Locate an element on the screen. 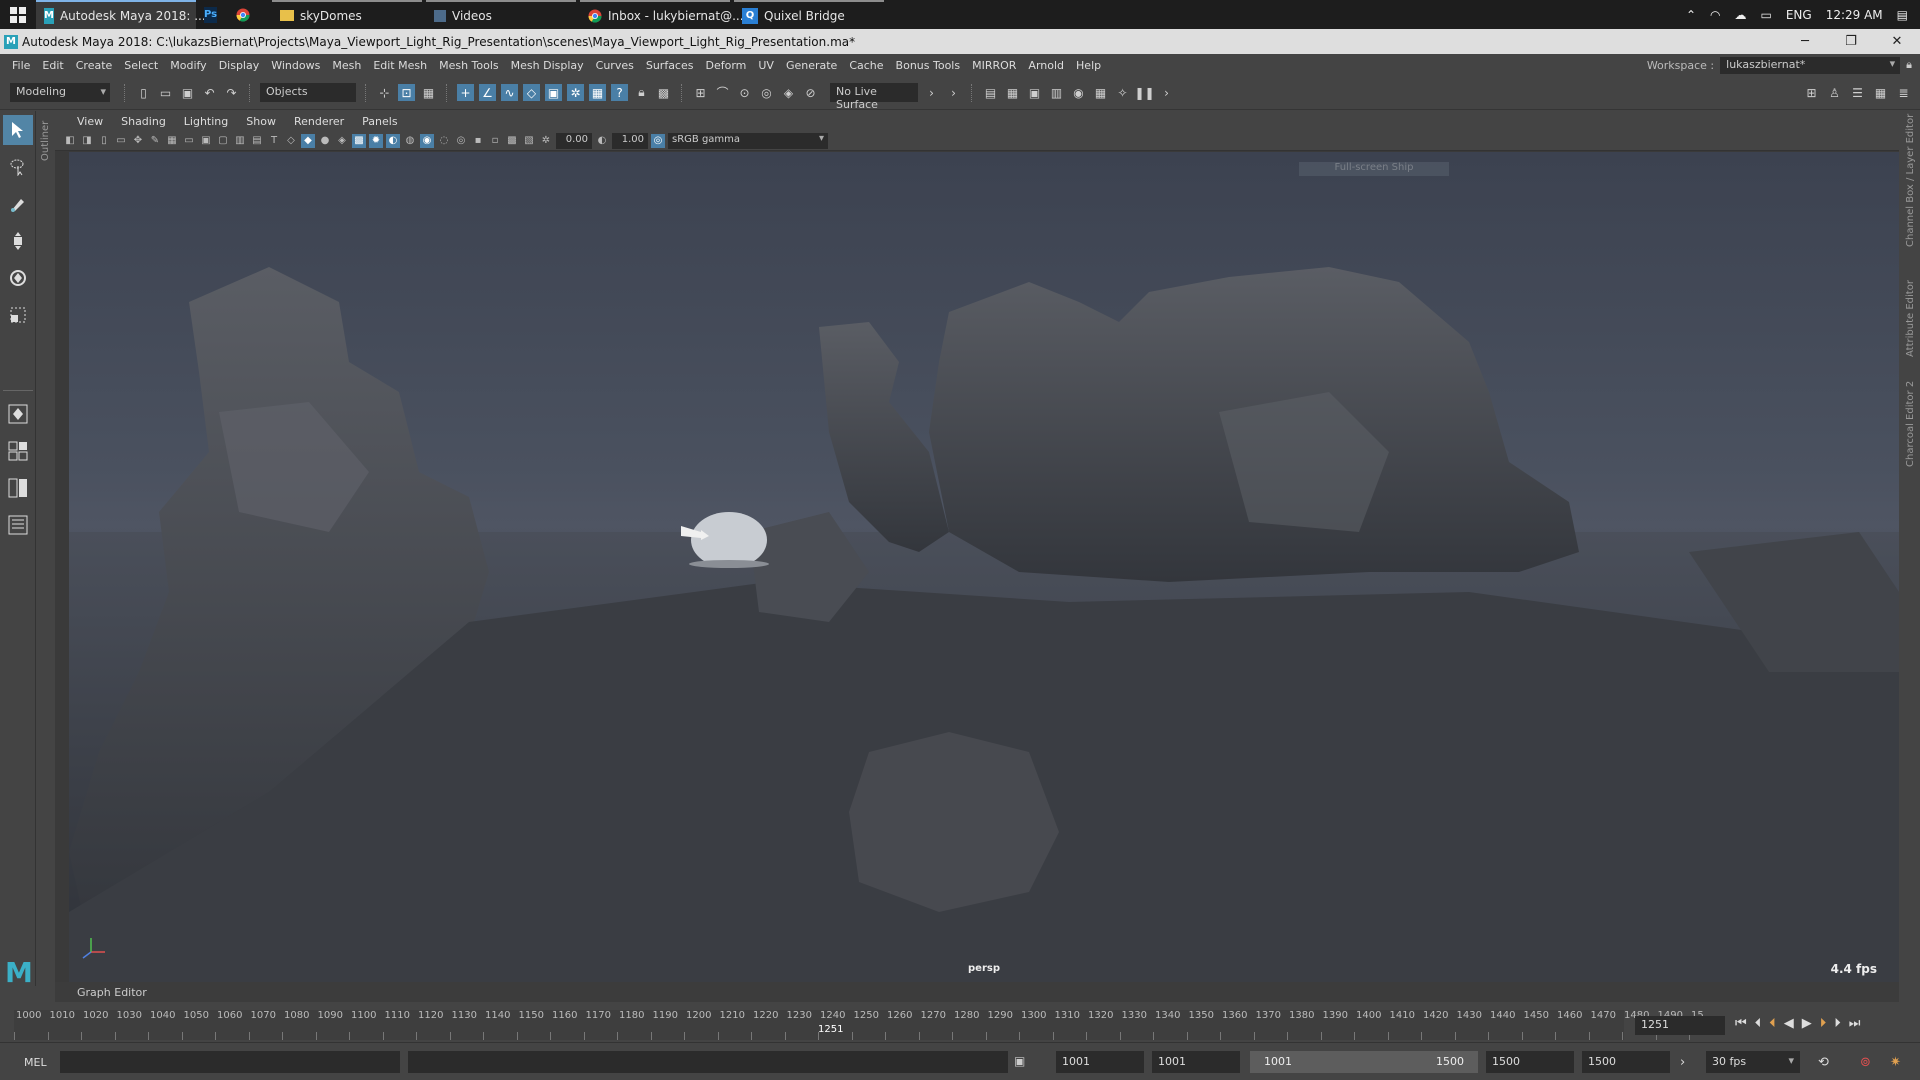 This screenshot has width=1920, height=1080. x-ray-icon: ▫ is located at coordinates (495, 141).